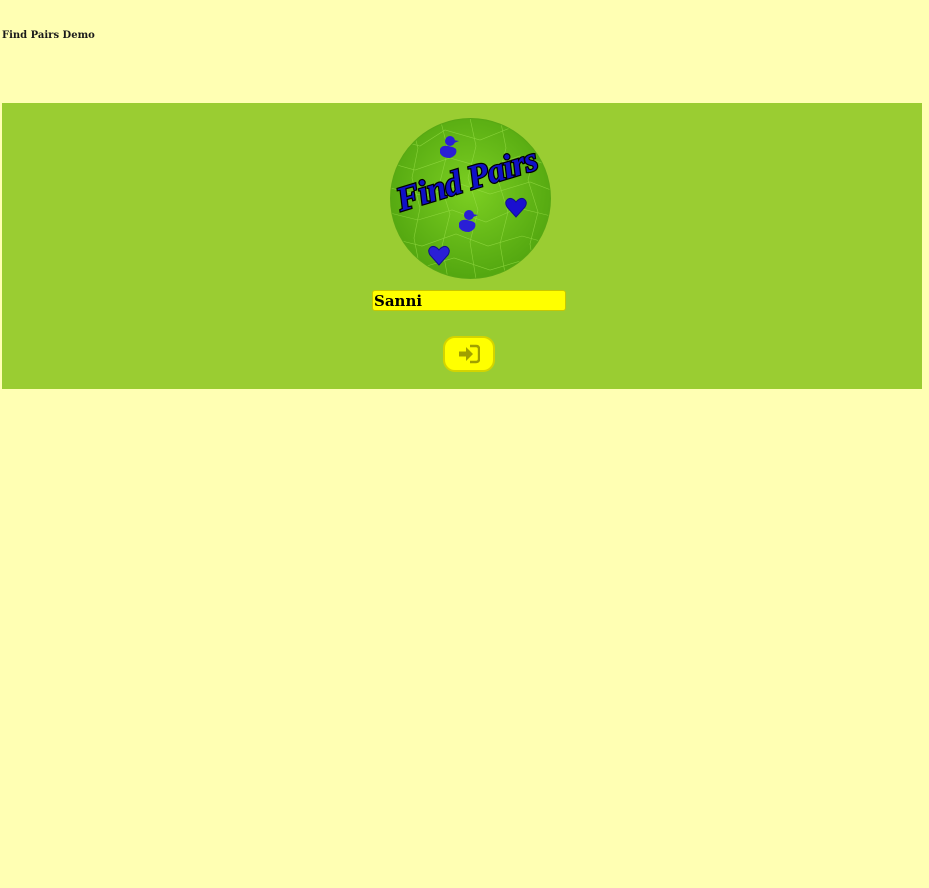  Describe the element at coordinates (470, 198) in the screenshot. I see `logo: Find Pairs` at that location.